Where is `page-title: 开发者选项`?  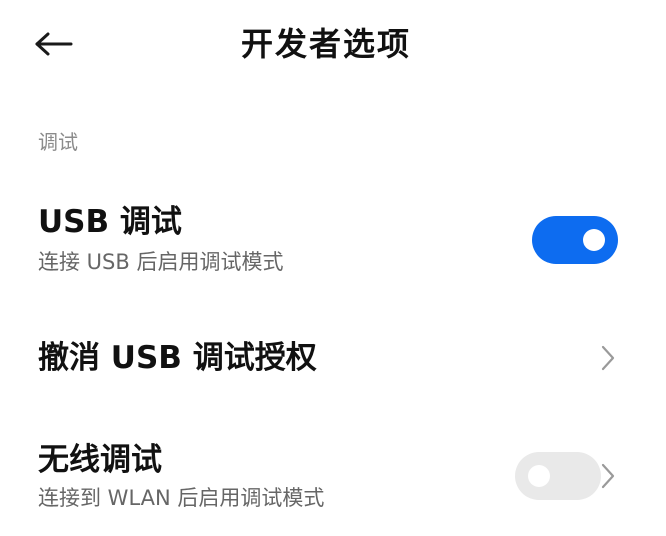
page-title: 开发者选项 is located at coordinates (325, 44).